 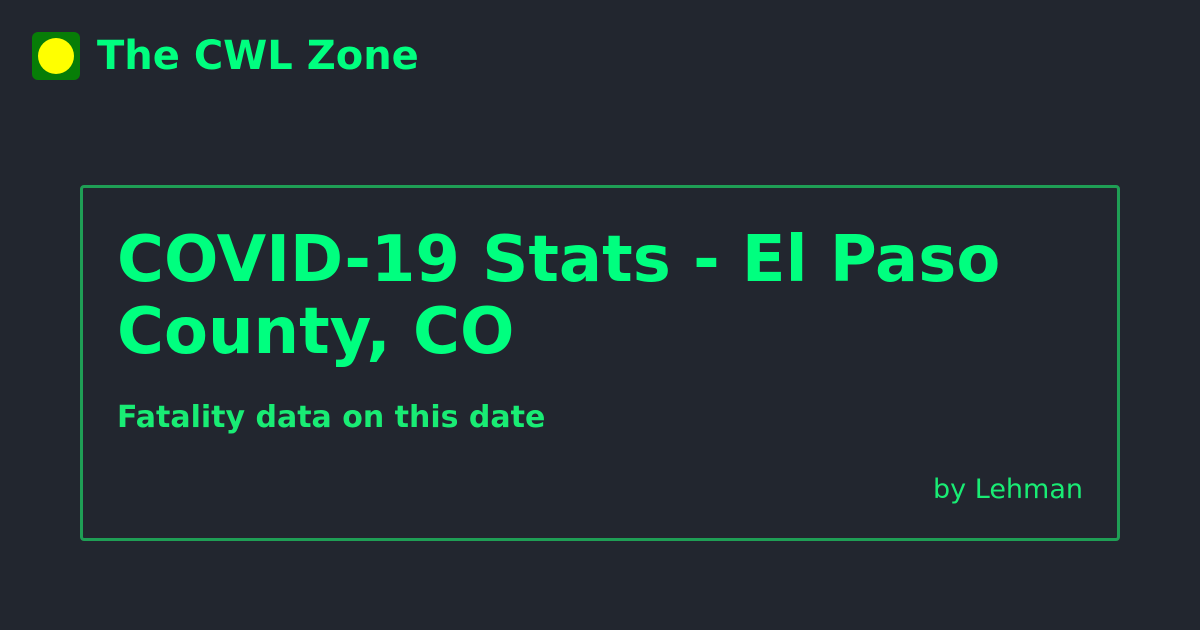 I want to click on yellow-dot-icon, so click(x=56, y=56).